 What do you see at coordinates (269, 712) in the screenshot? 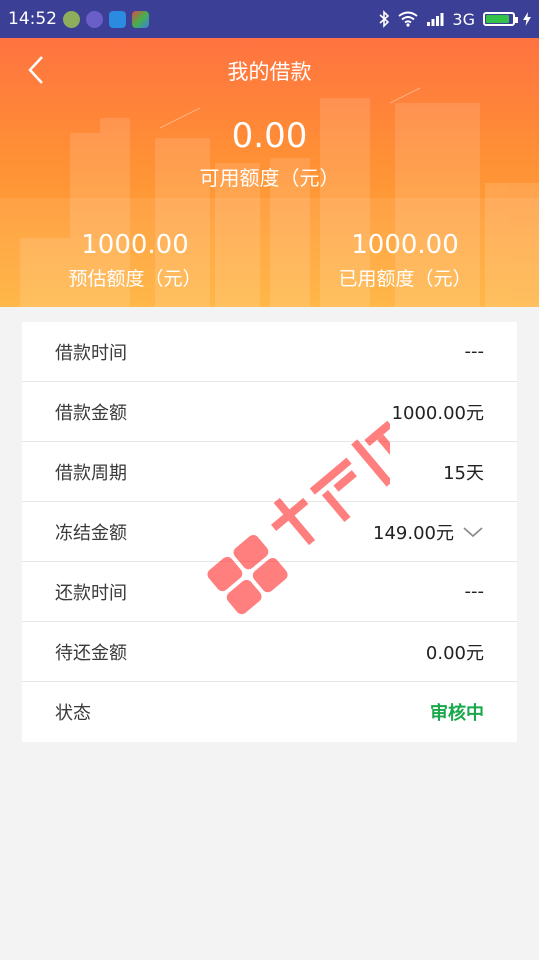
I see `status-row: 状态 审核中` at bounding box center [269, 712].